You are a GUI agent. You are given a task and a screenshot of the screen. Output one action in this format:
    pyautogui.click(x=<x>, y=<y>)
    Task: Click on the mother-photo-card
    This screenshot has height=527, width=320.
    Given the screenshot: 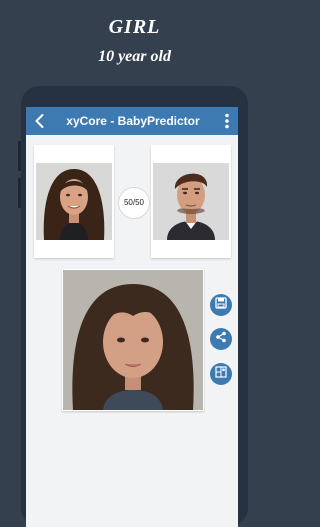 What is the action you would take?
    pyautogui.click(x=74, y=201)
    